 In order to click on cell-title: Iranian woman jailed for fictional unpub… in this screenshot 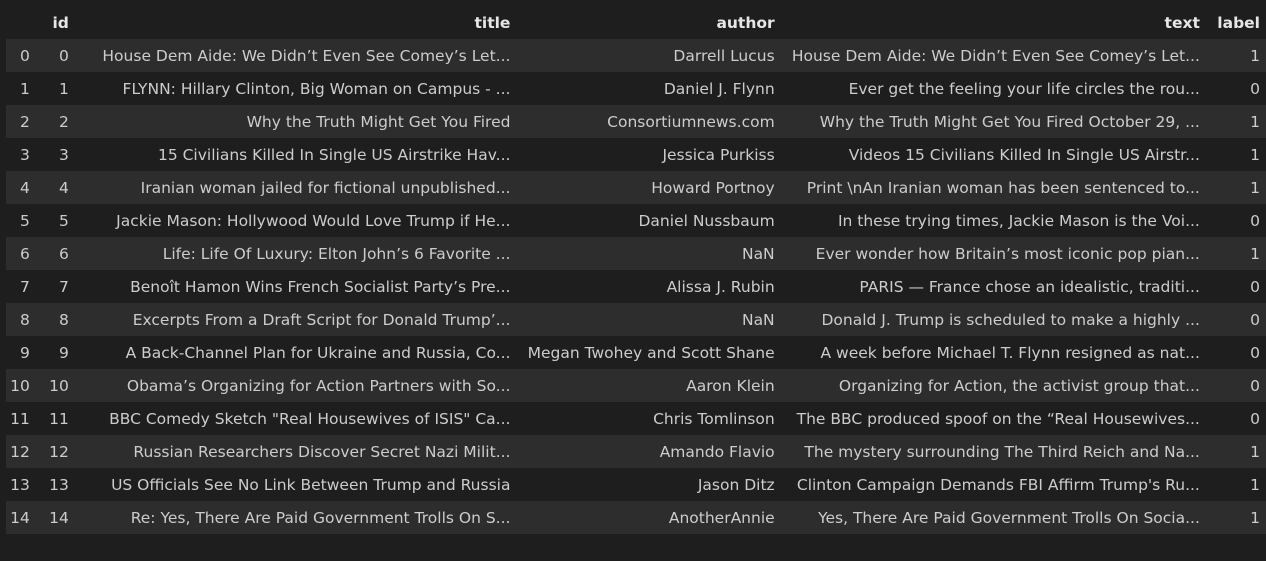, I will do `click(325, 187)`.